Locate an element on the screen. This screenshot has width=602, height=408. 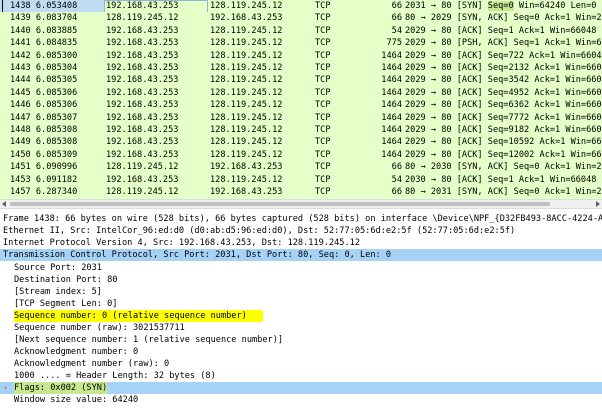
packet-length: 775 is located at coordinates (394, 43).